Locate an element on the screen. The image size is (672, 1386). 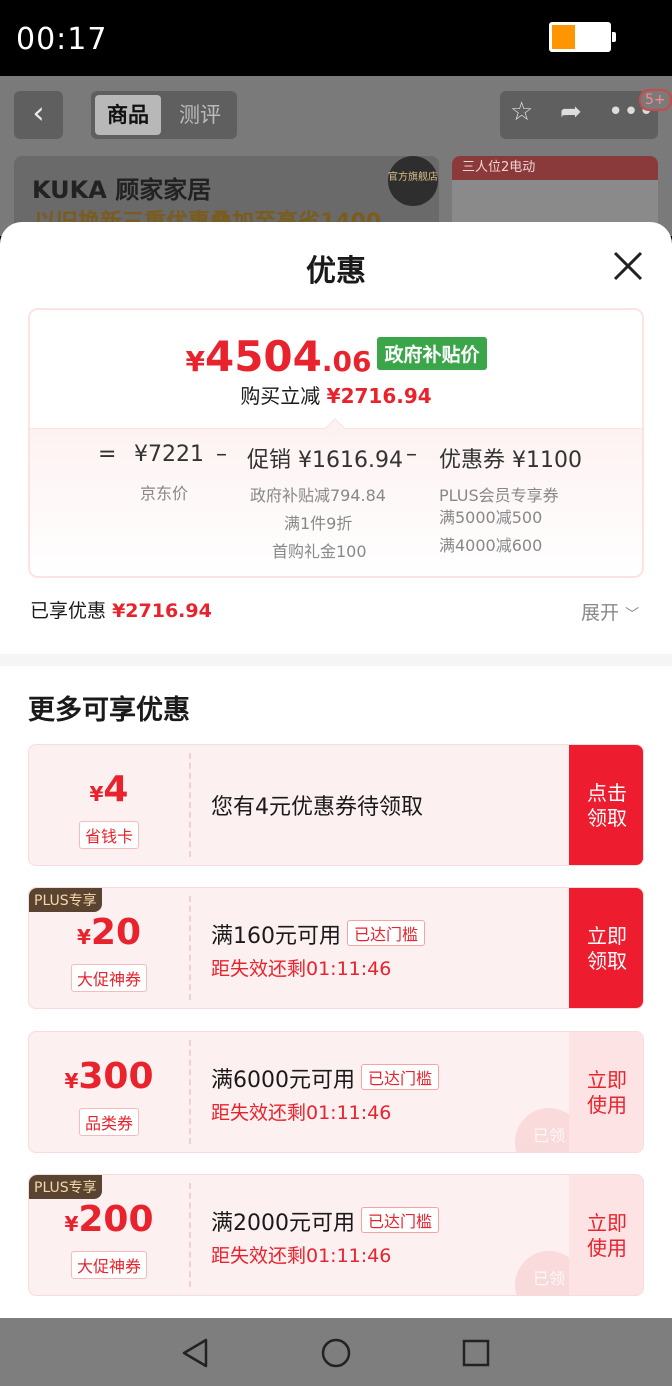
recents-square-icon is located at coordinates (476, 1353).